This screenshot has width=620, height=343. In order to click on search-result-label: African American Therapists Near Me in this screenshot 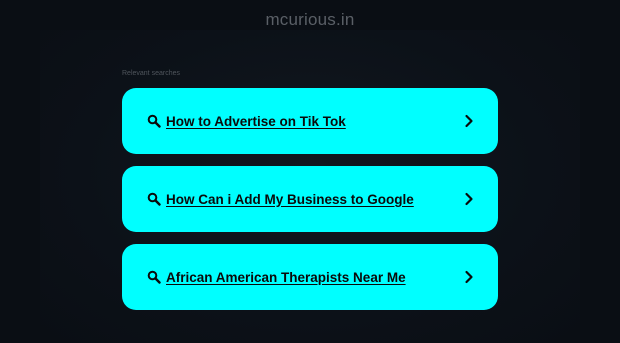, I will do `click(315, 277)`.